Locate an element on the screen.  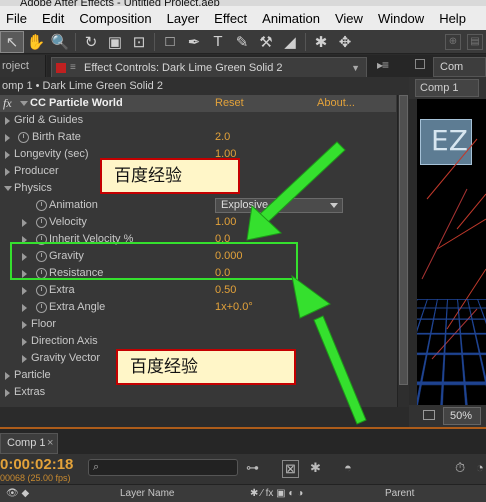
switches-icons: ✱ ⁄ fx ▣ ◐ ◑ is located at coordinates (277, 493).